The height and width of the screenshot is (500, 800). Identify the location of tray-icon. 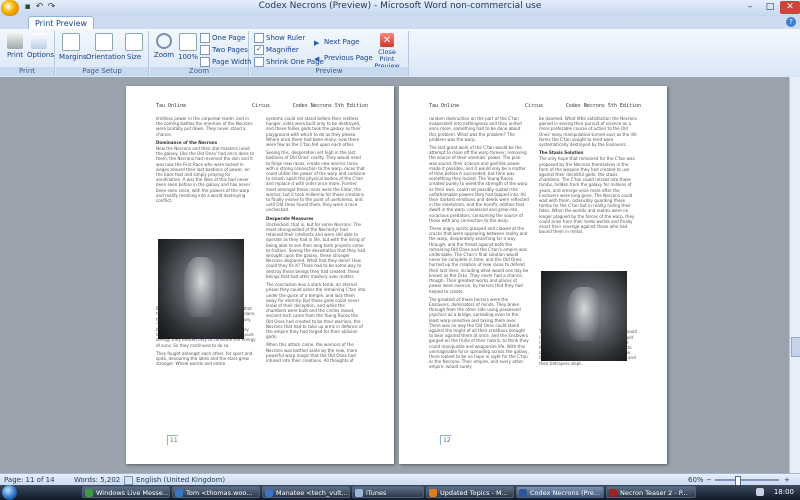
(760, 492).